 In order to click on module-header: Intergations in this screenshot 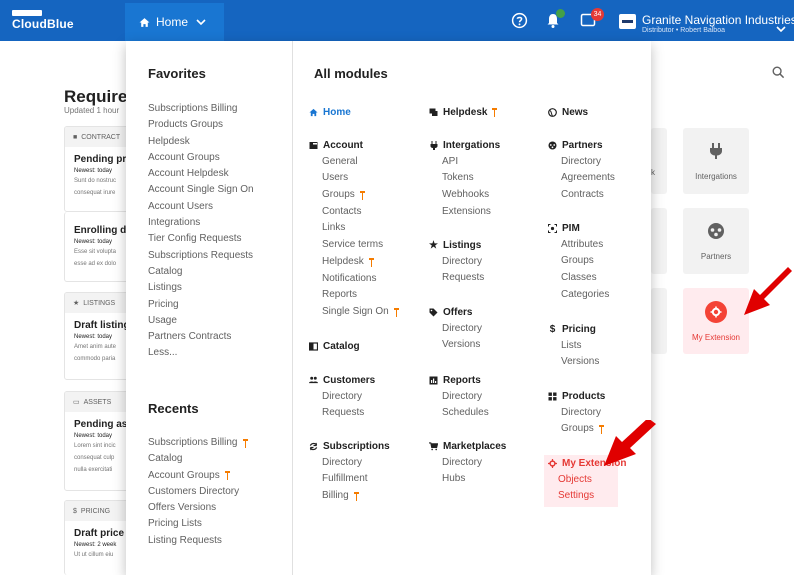, I will do `click(488, 145)`.